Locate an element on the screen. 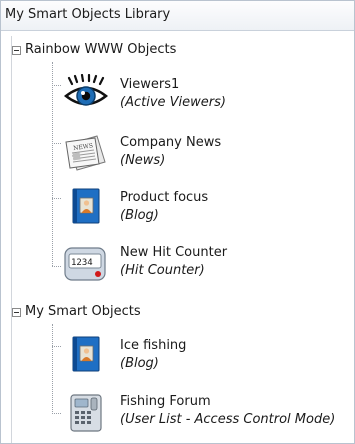 This screenshot has height=444, width=355. item-name: Fishing Forum is located at coordinates (165, 401).